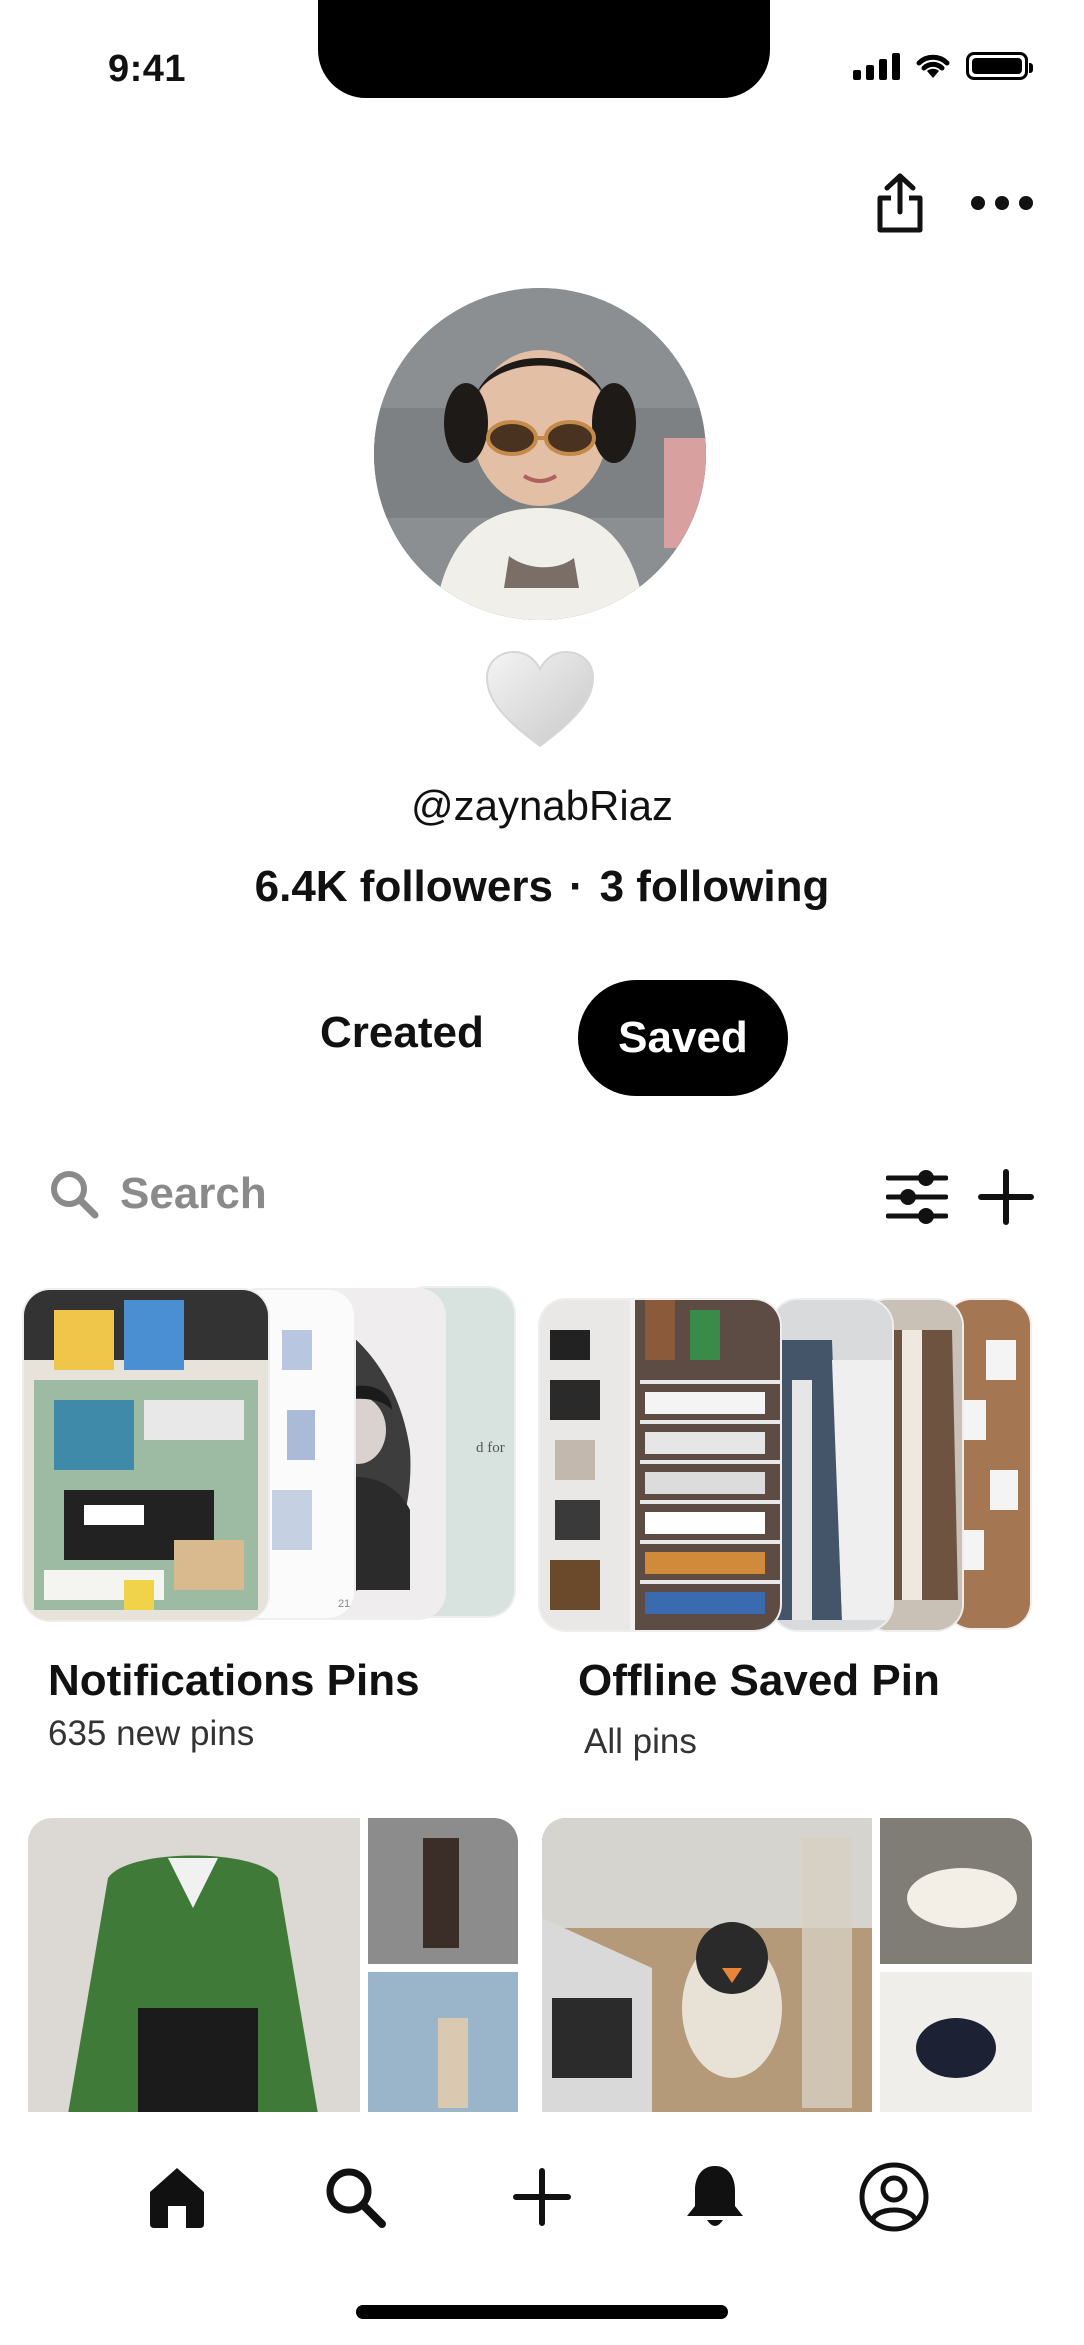 The height and width of the screenshot is (2345, 1084). I want to click on board-subtitle: 635 new pins, so click(151, 1733).